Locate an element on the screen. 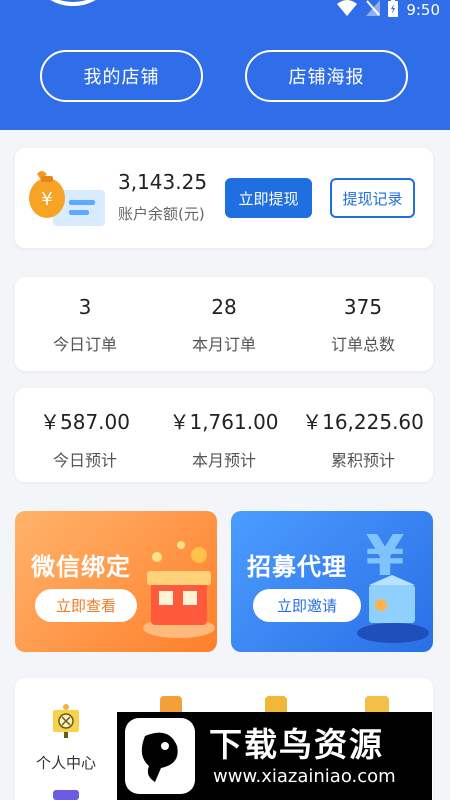 This screenshot has height=800, width=450. personal-center-label: 个人中心 is located at coordinates (65, 763).